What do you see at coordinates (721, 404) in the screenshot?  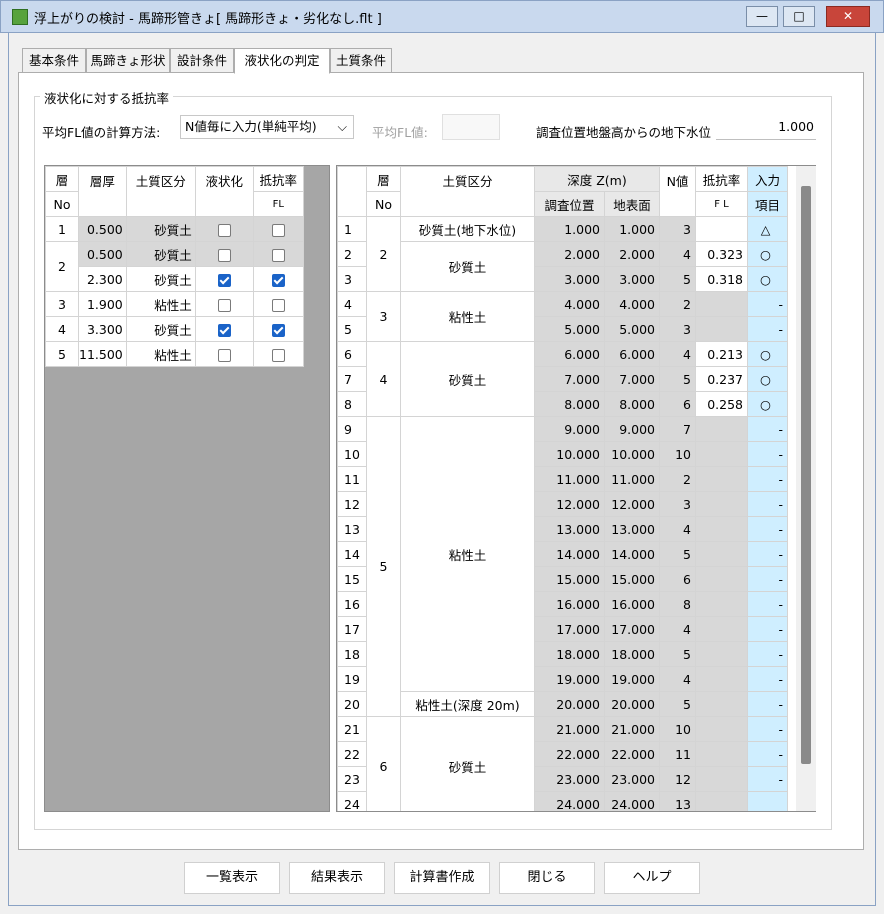 I see `fl-cell: 0.258` at bounding box center [721, 404].